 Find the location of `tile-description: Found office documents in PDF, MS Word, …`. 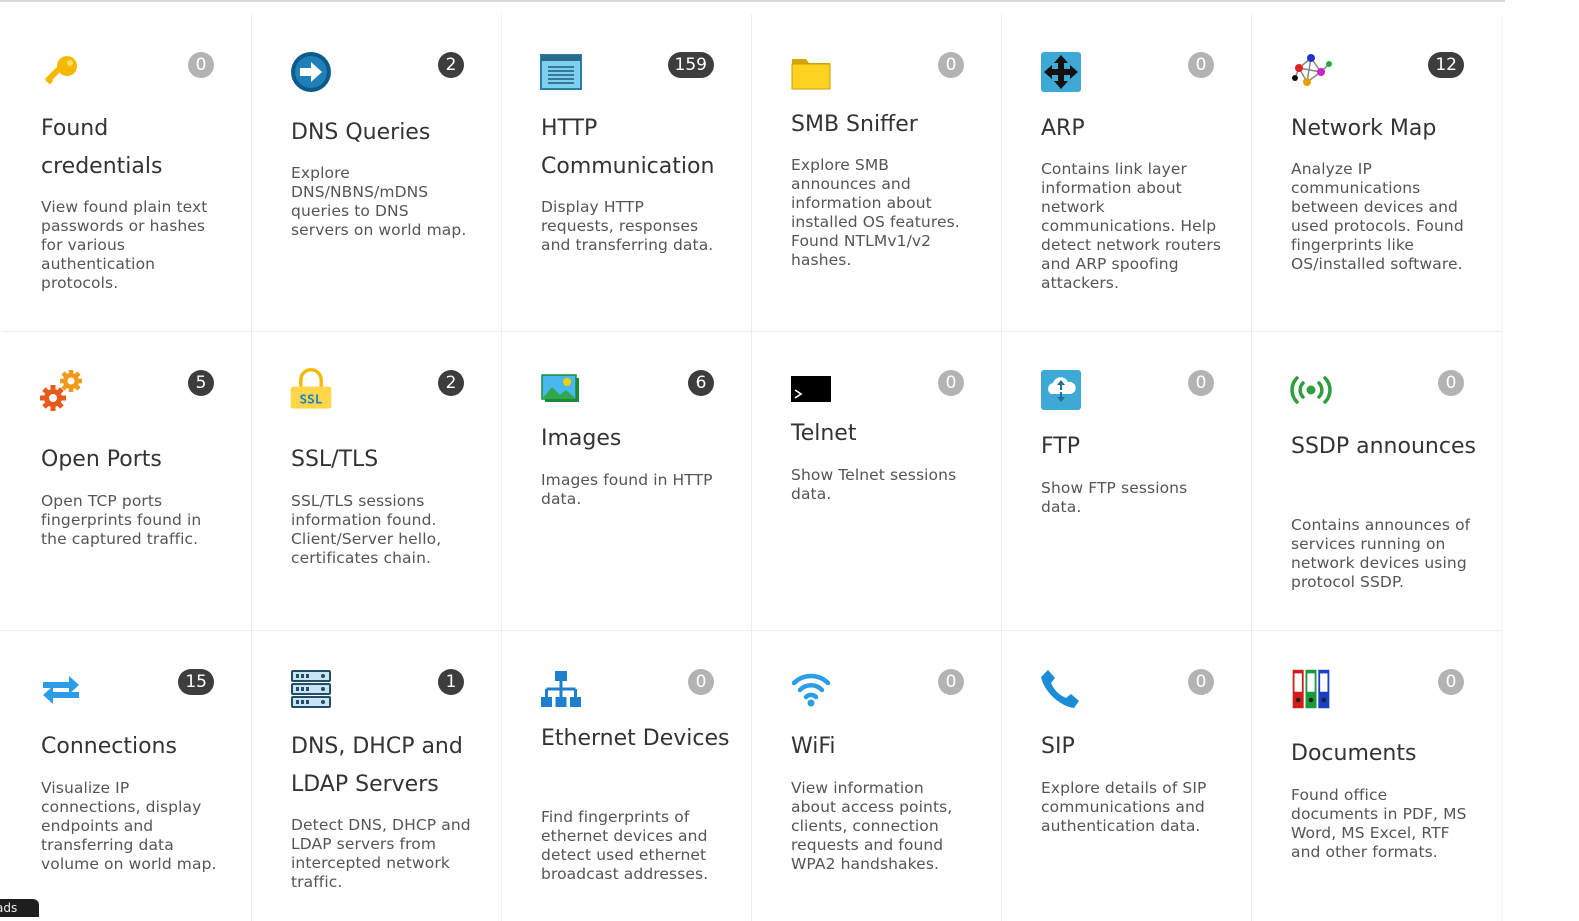

tile-description: Found office documents in PDF, MS Word, … is located at coordinates (1379, 823).